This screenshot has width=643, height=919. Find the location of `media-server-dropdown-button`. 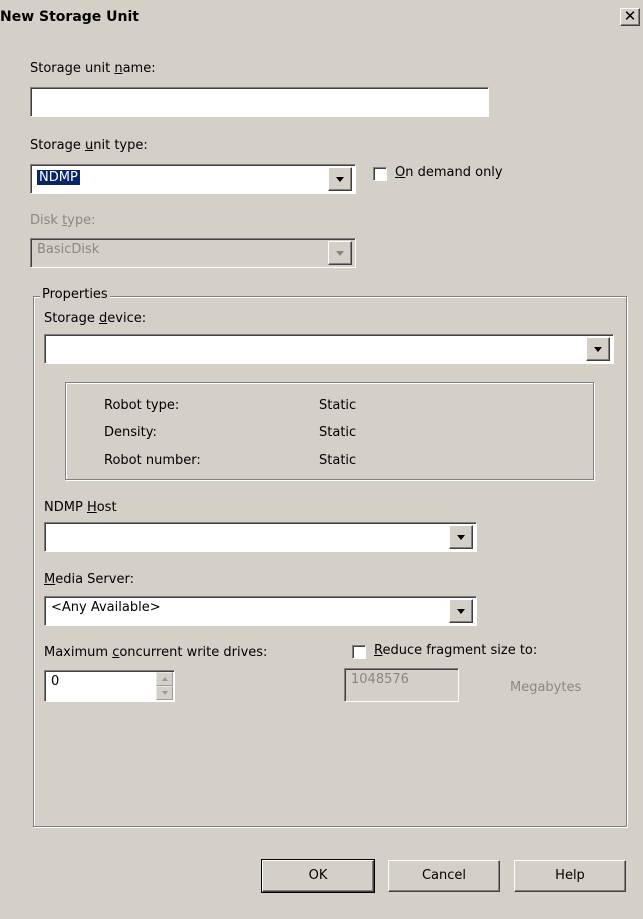

media-server-dropdown-button is located at coordinates (461, 611).